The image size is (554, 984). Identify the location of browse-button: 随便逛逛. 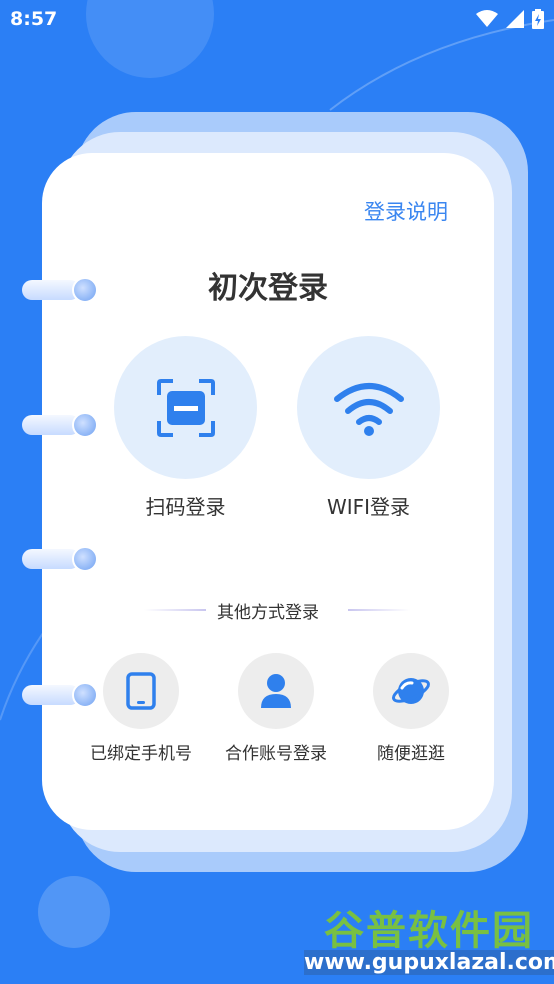
(411, 708).